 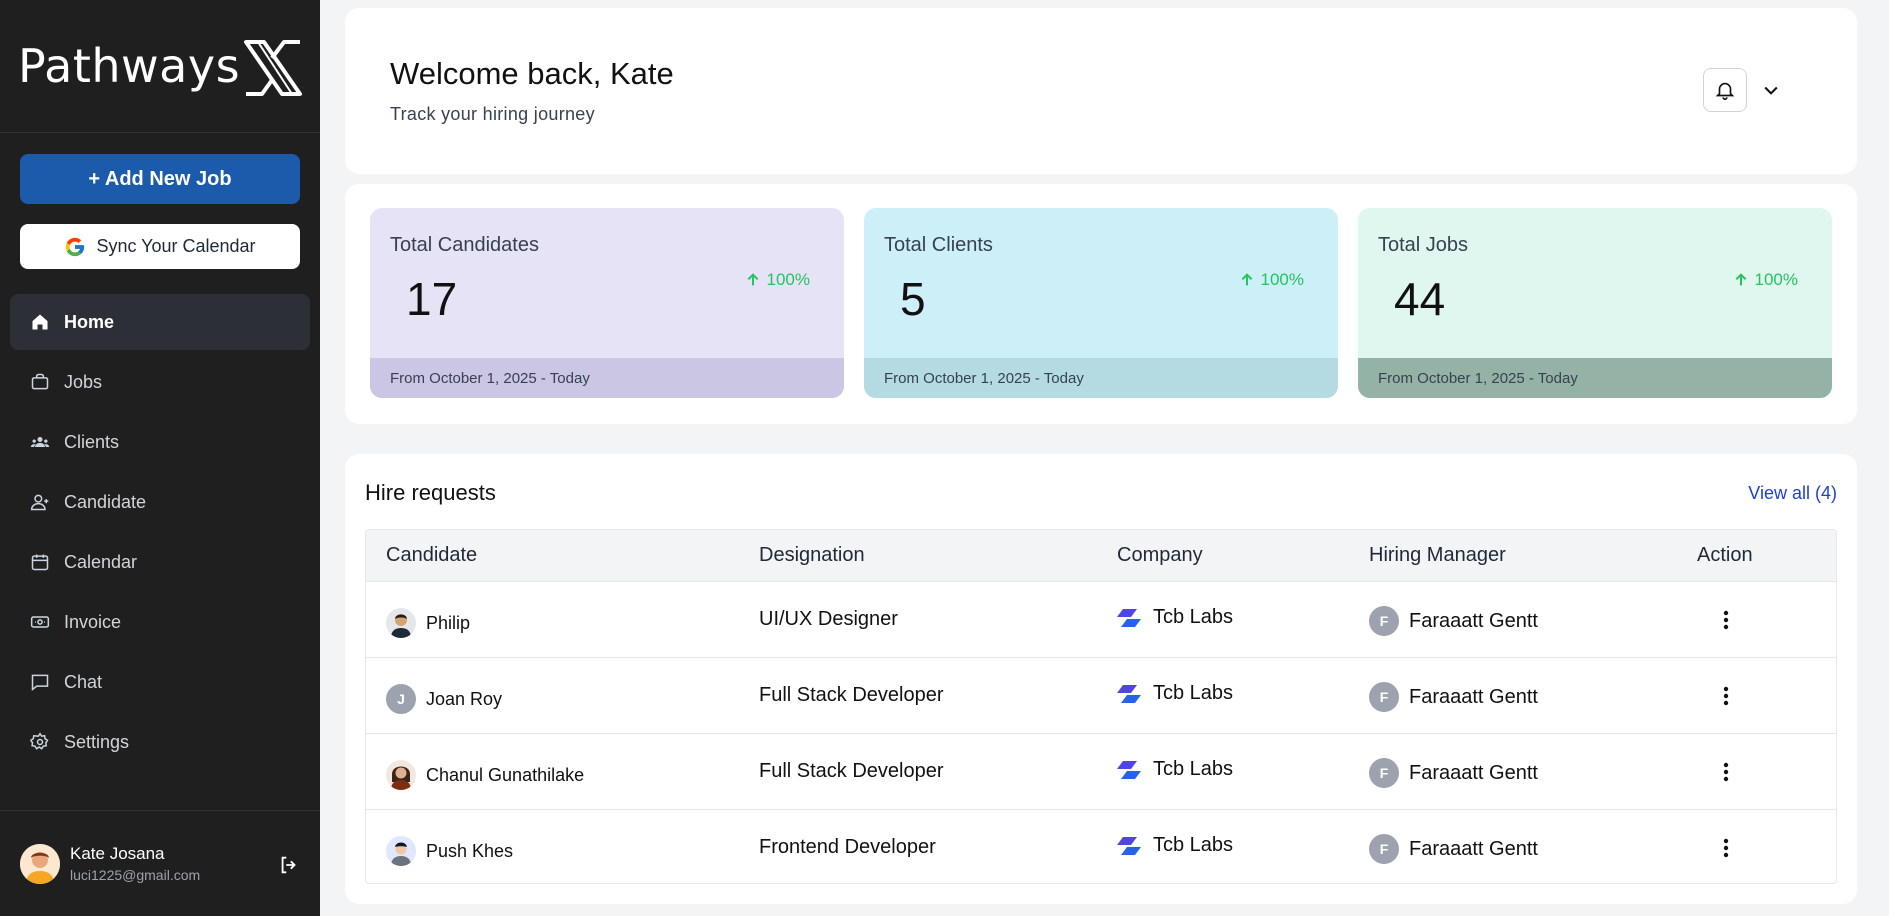 I want to click on user-profile: Kate Josana luci1225@gmail.com, so click(x=160, y=863).